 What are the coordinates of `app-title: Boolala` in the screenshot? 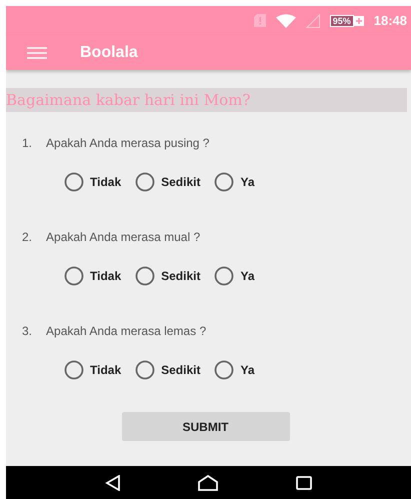 It's located at (109, 53).